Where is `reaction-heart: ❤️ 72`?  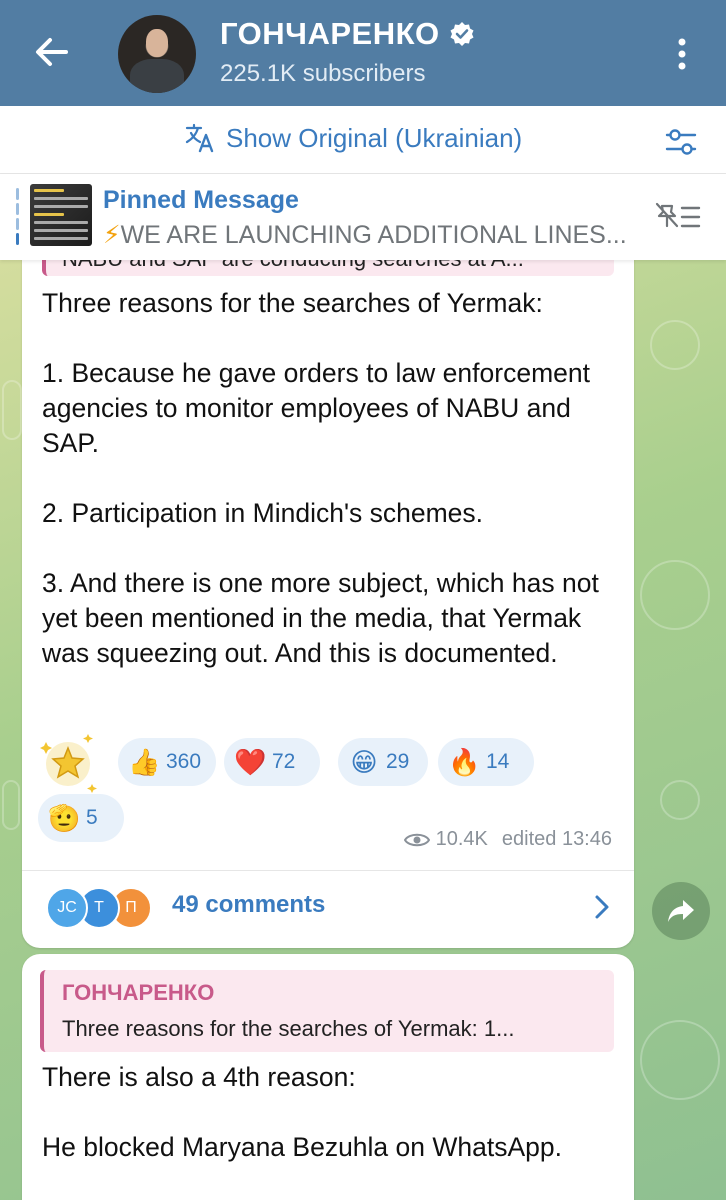 reaction-heart: ❤️ 72 is located at coordinates (272, 762).